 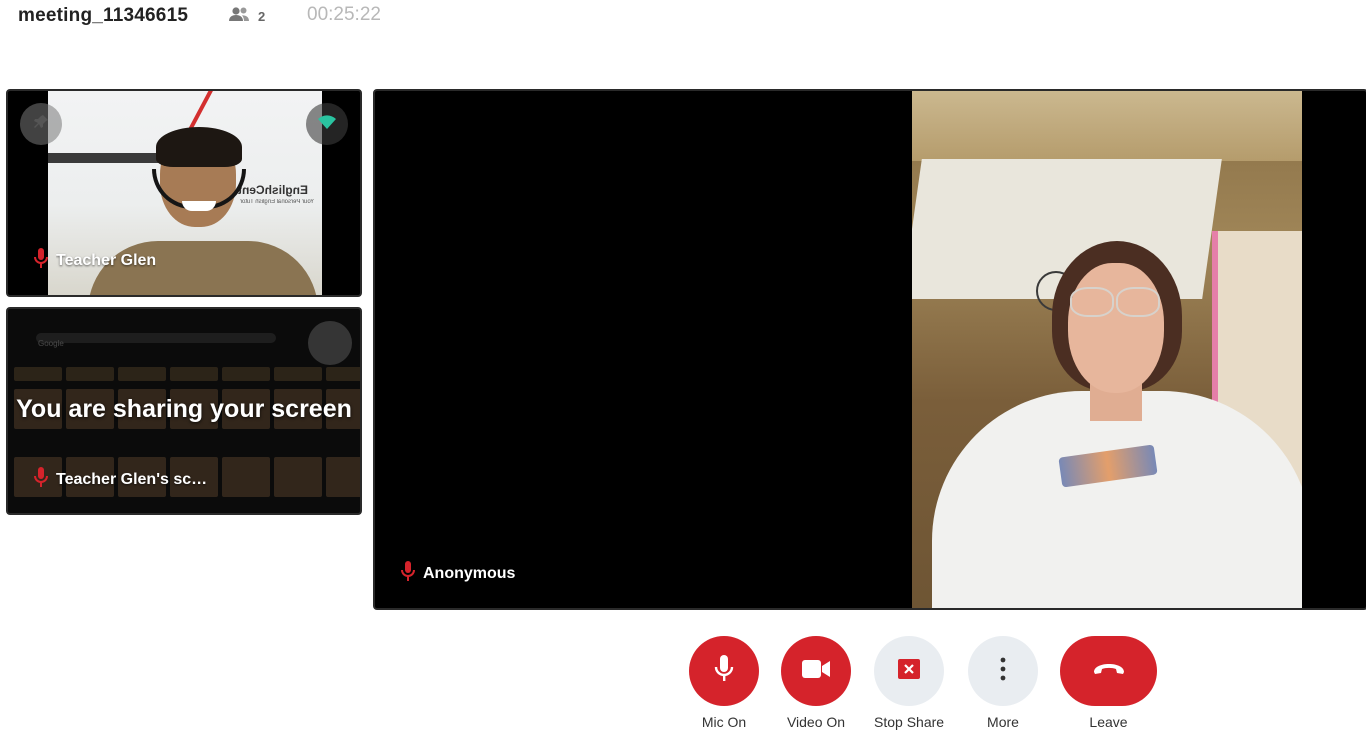 What do you see at coordinates (1108, 722) in the screenshot?
I see `leave-label: Leave` at bounding box center [1108, 722].